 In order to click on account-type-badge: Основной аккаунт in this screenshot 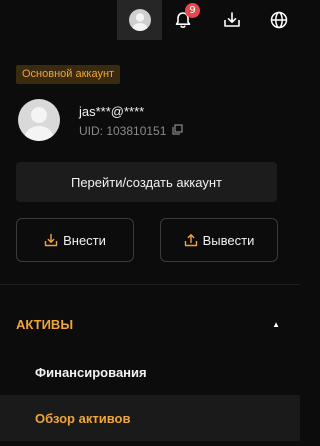, I will do `click(68, 74)`.